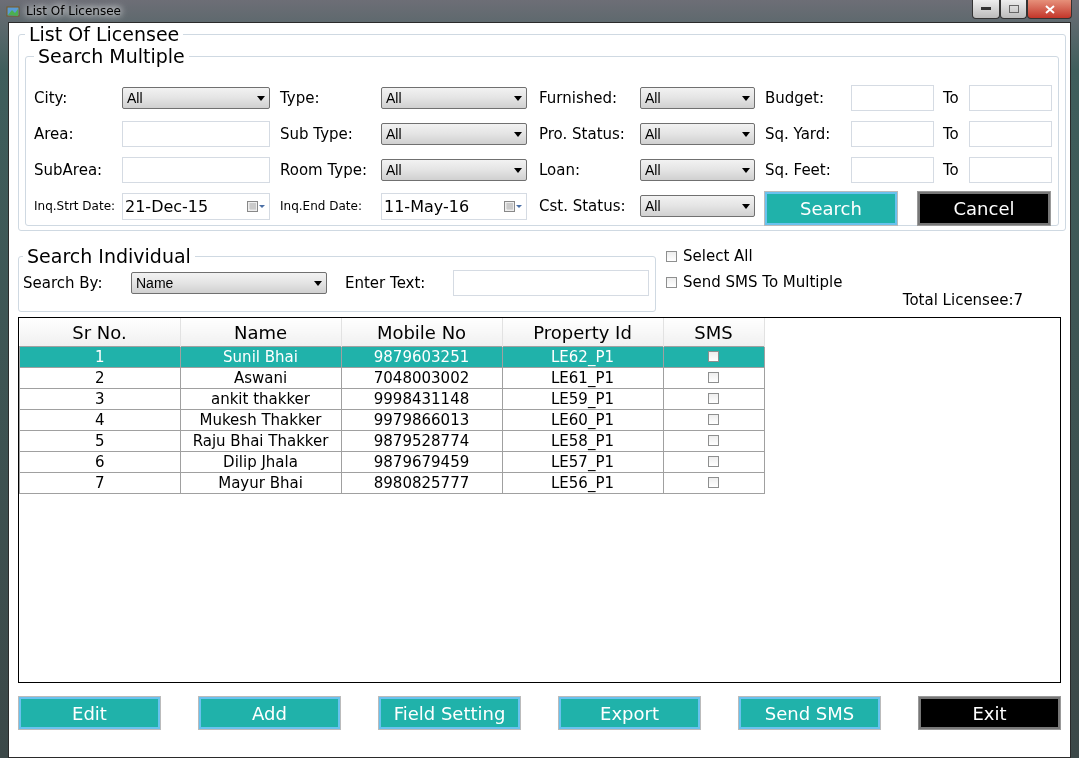 The width and height of the screenshot is (1079, 758). I want to click on date-picker: 21-Dec-15, so click(196, 206).